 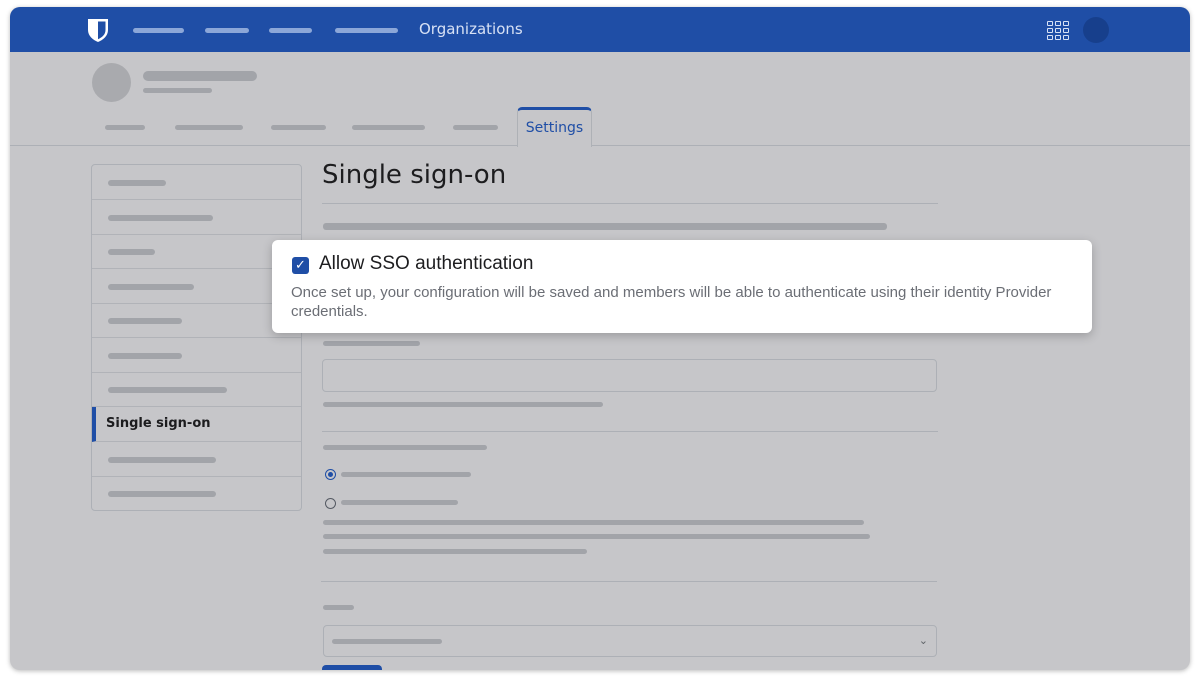 I want to click on helper-text-placeholder, so click(x=463, y=404).